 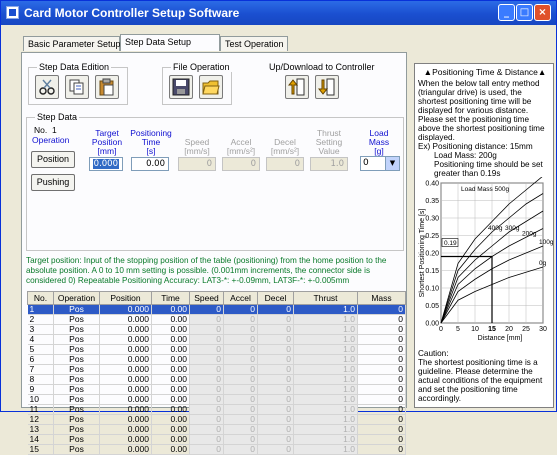 What do you see at coordinates (327, 87) in the screenshot?
I see `download-button` at bounding box center [327, 87].